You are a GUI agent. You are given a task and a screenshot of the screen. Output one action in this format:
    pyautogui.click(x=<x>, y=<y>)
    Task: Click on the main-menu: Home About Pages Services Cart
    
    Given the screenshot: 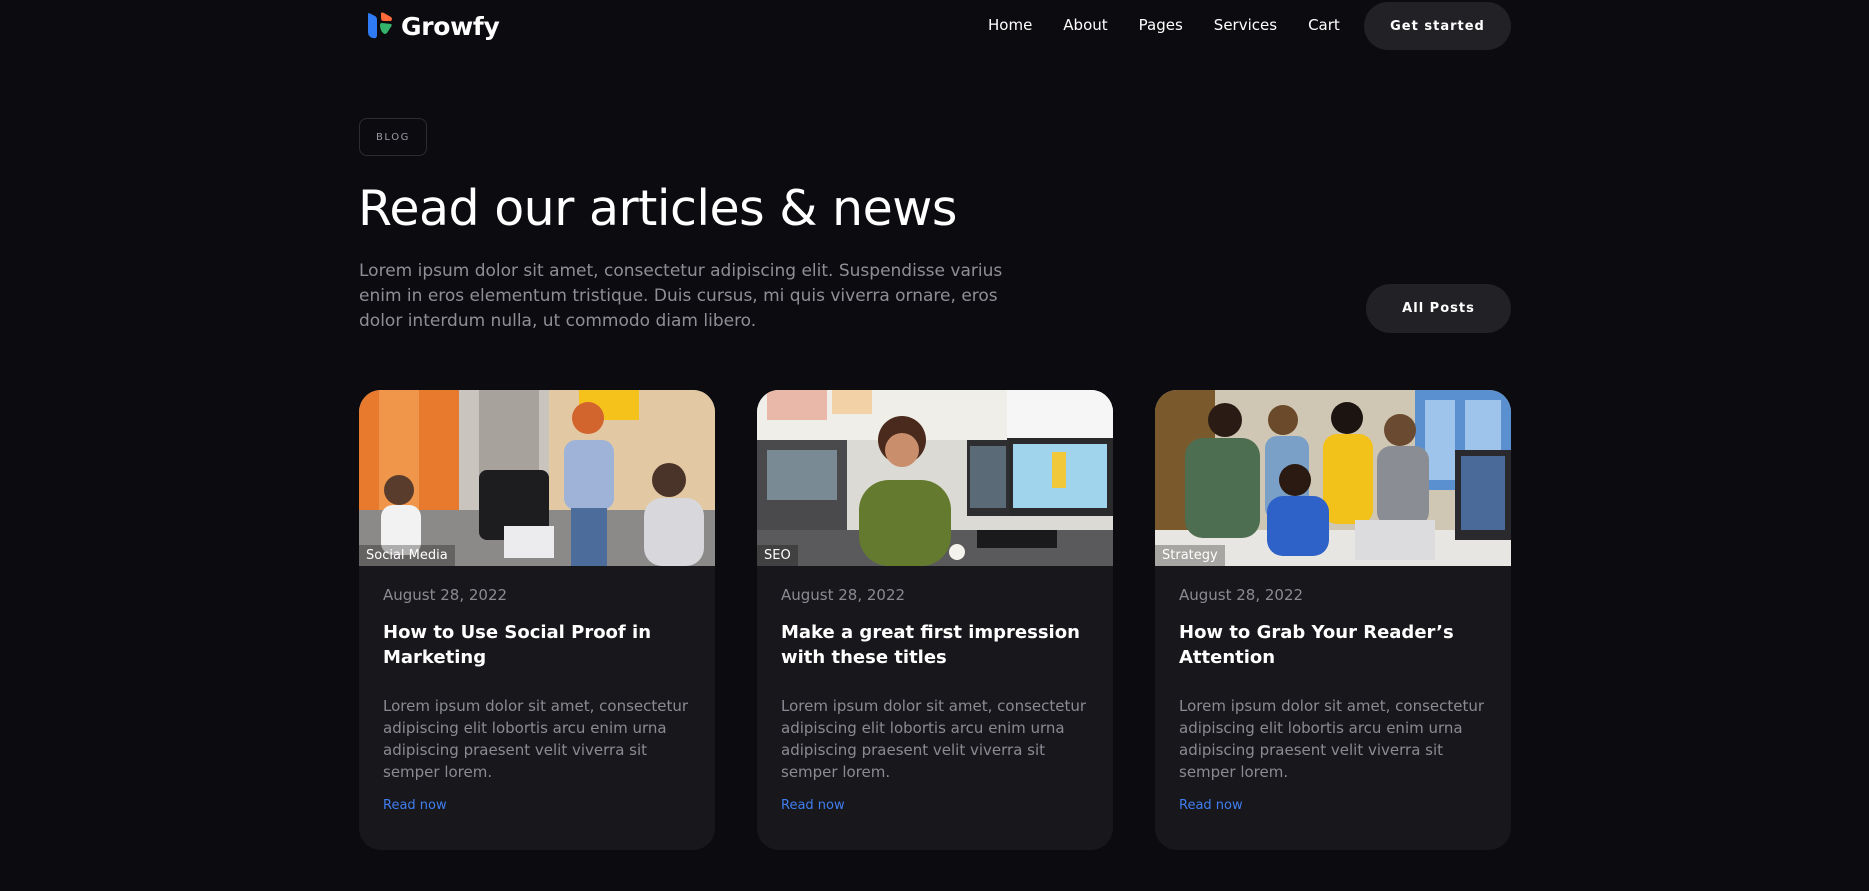 What is the action you would take?
    pyautogui.click(x=1164, y=25)
    